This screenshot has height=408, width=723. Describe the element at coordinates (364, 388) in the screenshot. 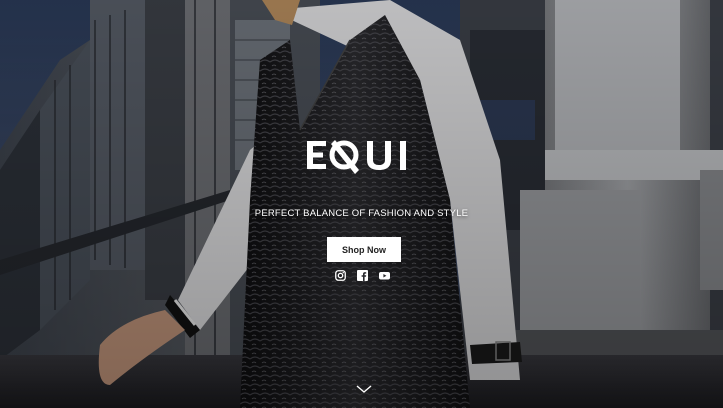

I see `scroll-down-chevron-icon` at that location.